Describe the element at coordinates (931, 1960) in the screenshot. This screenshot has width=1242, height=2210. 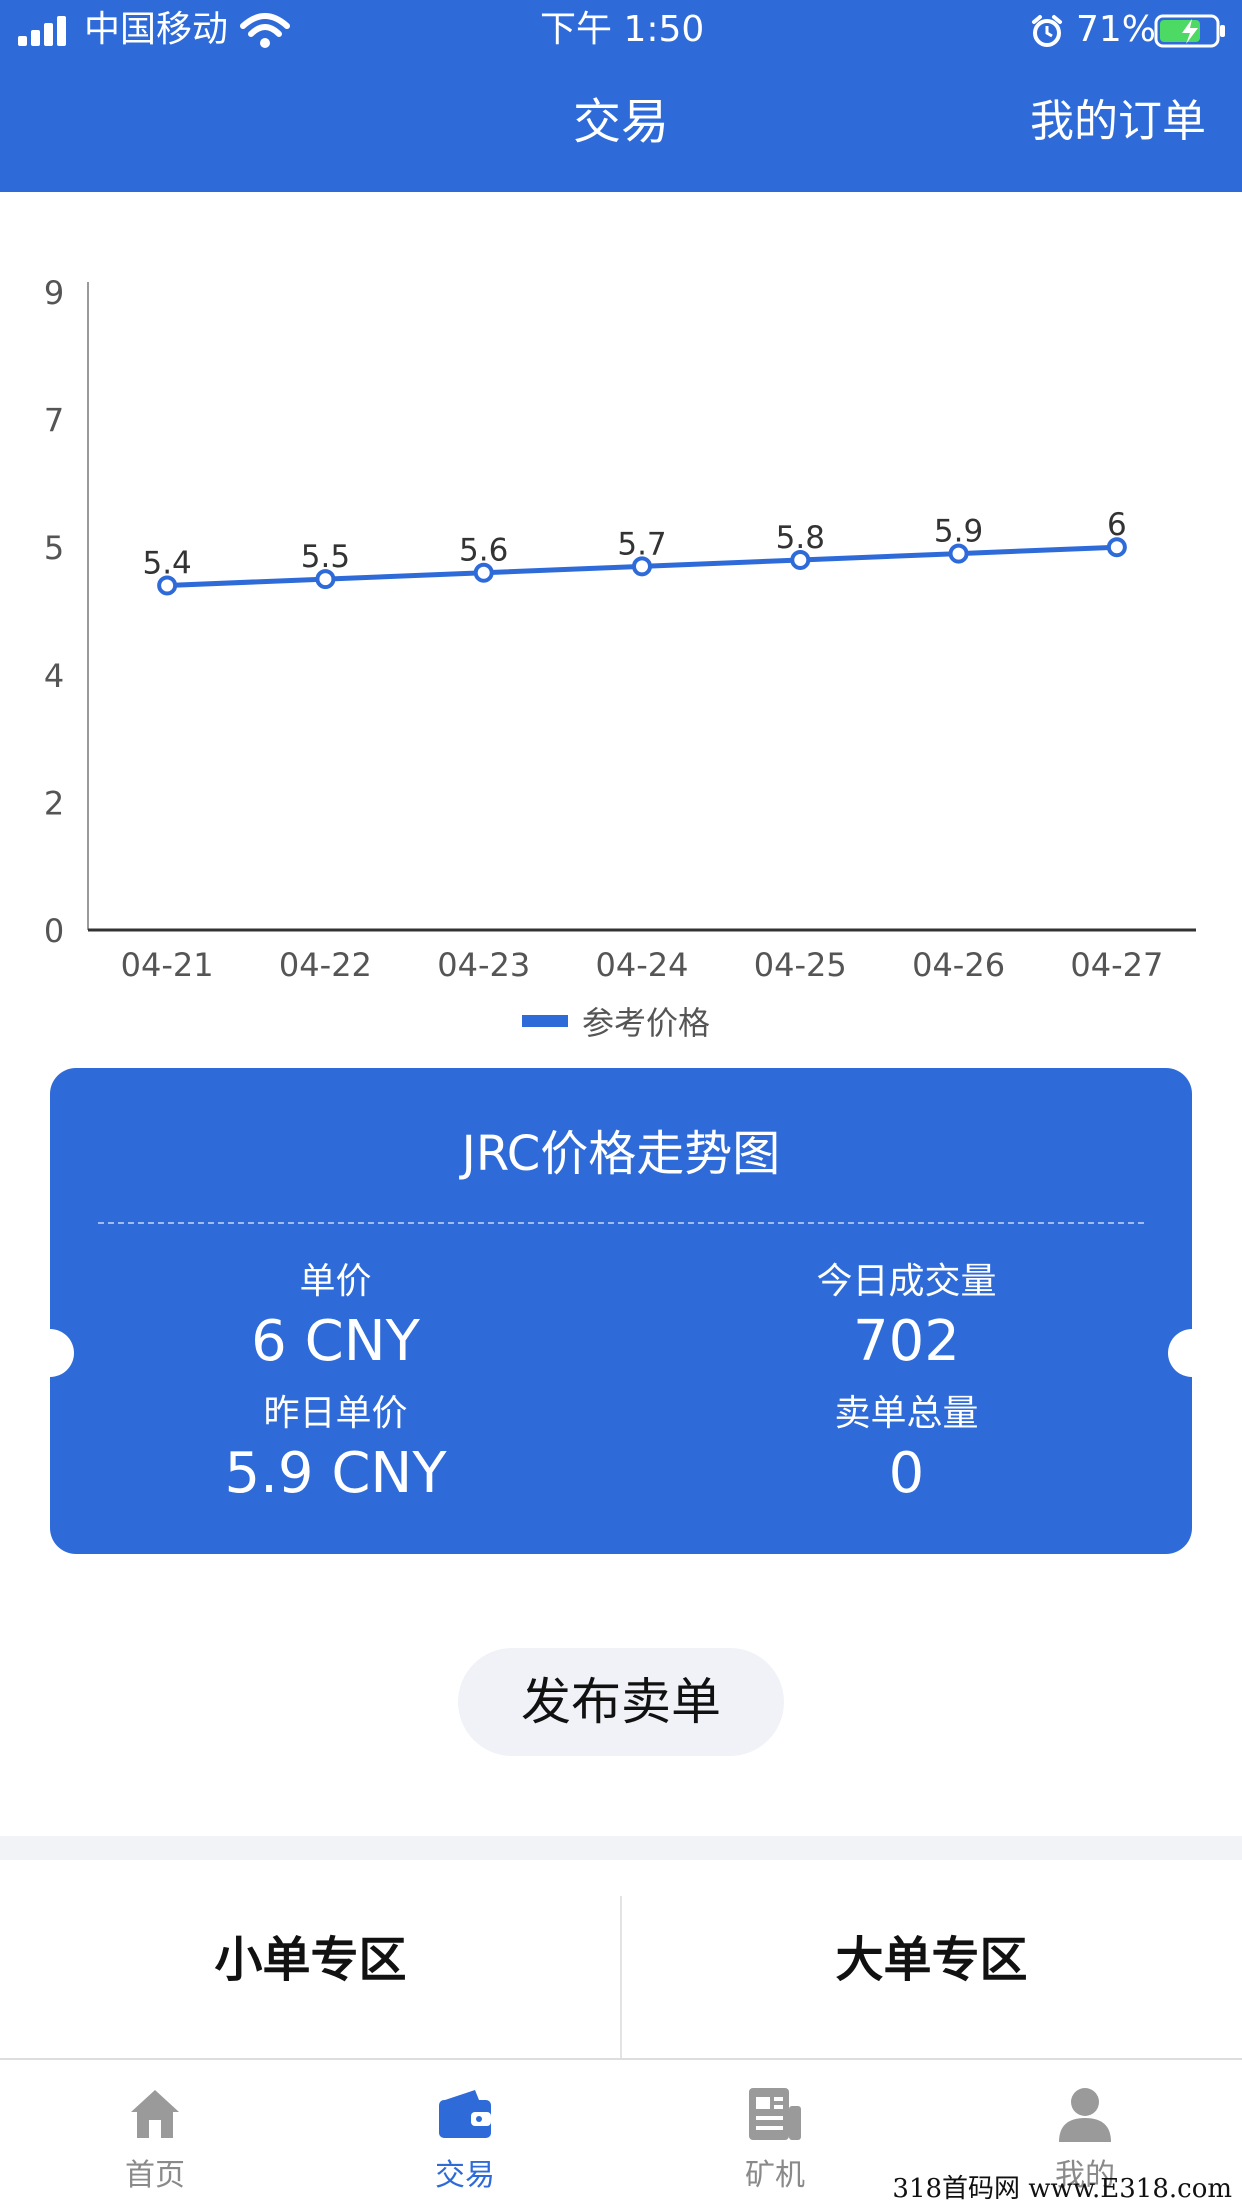
I see `large-order-zone: 大单专区` at that location.